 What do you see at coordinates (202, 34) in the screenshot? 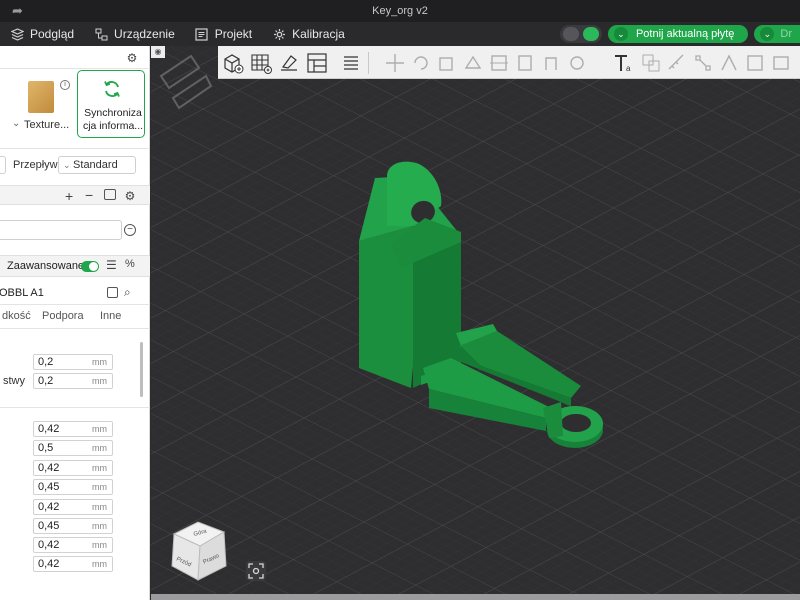
I see `project-icon` at bounding box center [202, 34].